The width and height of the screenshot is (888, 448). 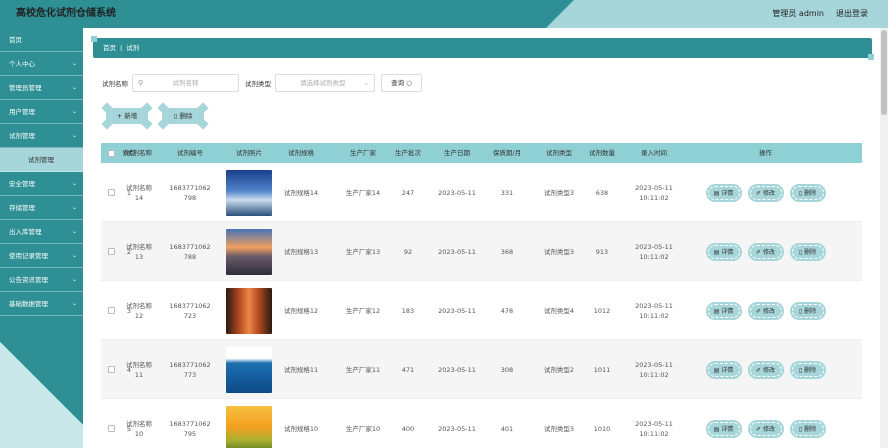 What do you see at coordinates (507, 369) in the screenshot?
I see `shelf-life-cell: 308` at bounding box center [507, 369].